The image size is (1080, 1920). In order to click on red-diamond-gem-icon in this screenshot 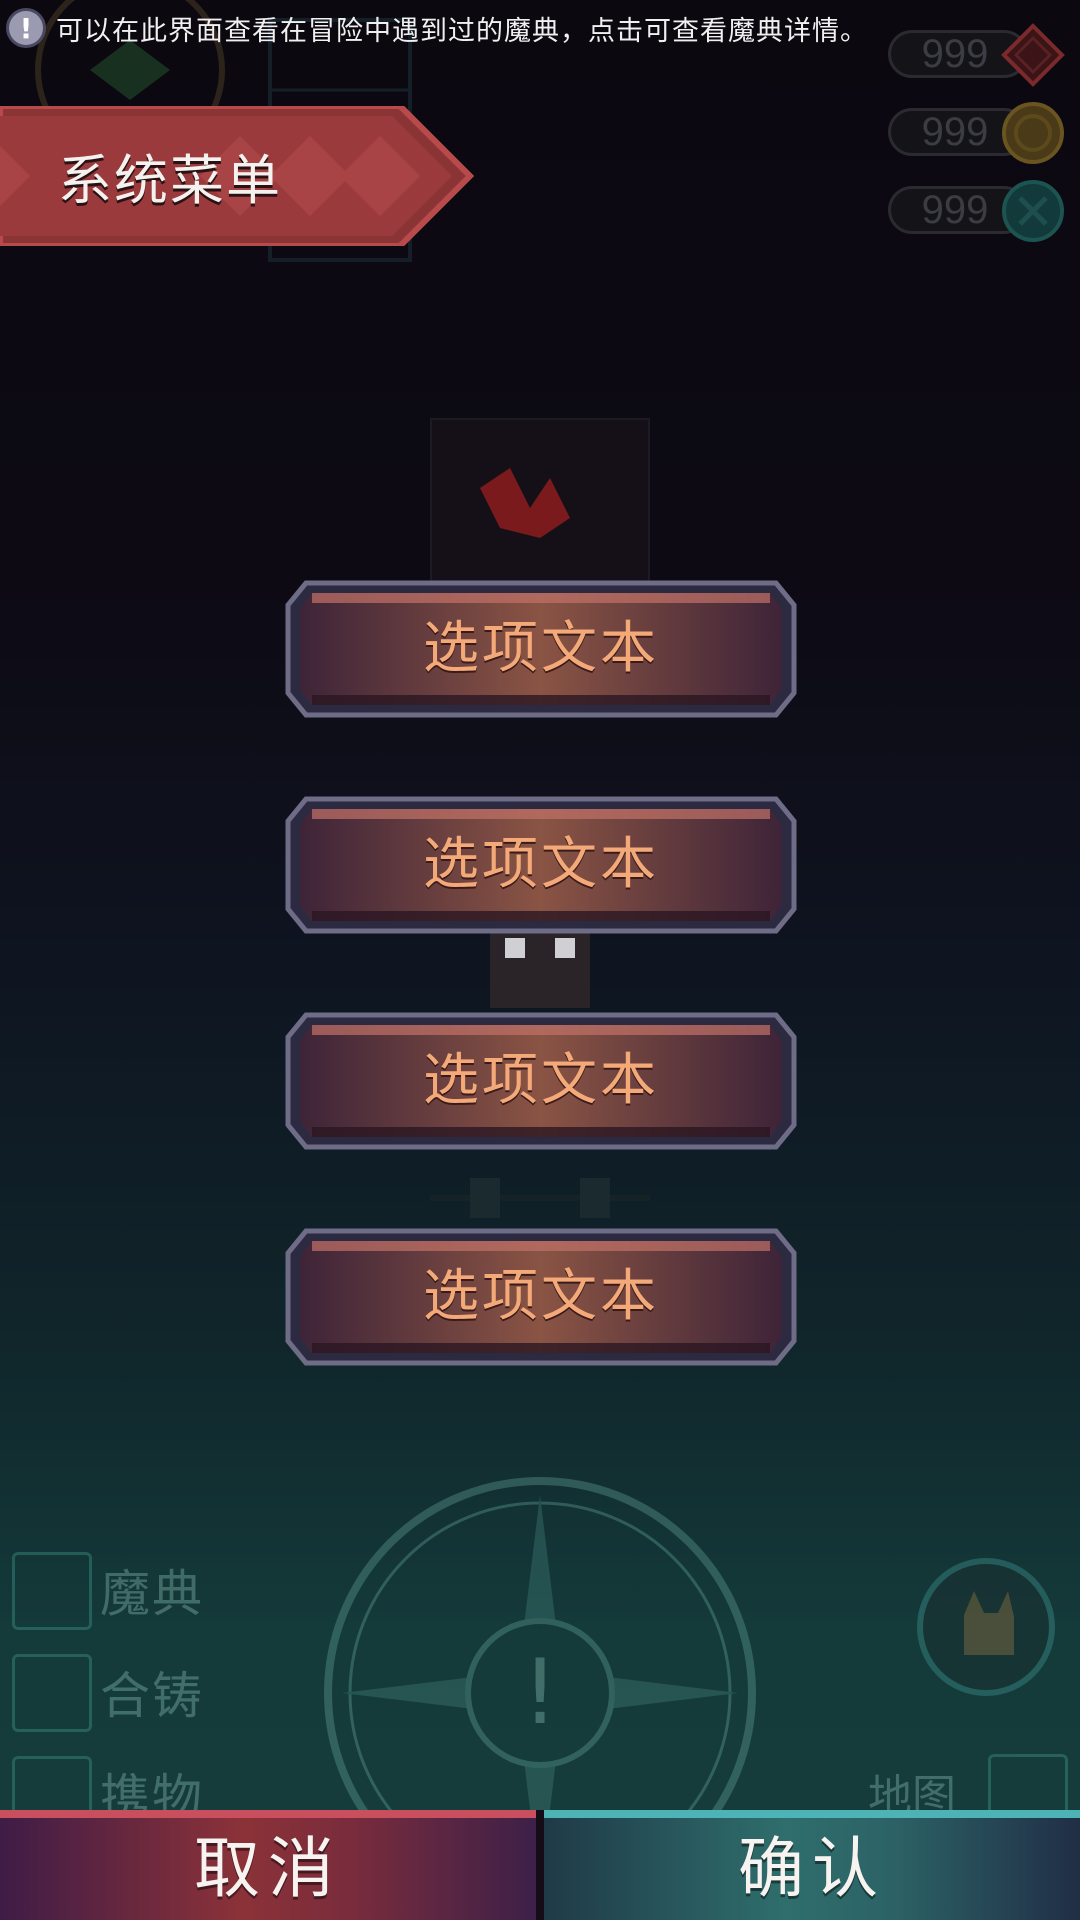, I will do `click(1033, 55)`.